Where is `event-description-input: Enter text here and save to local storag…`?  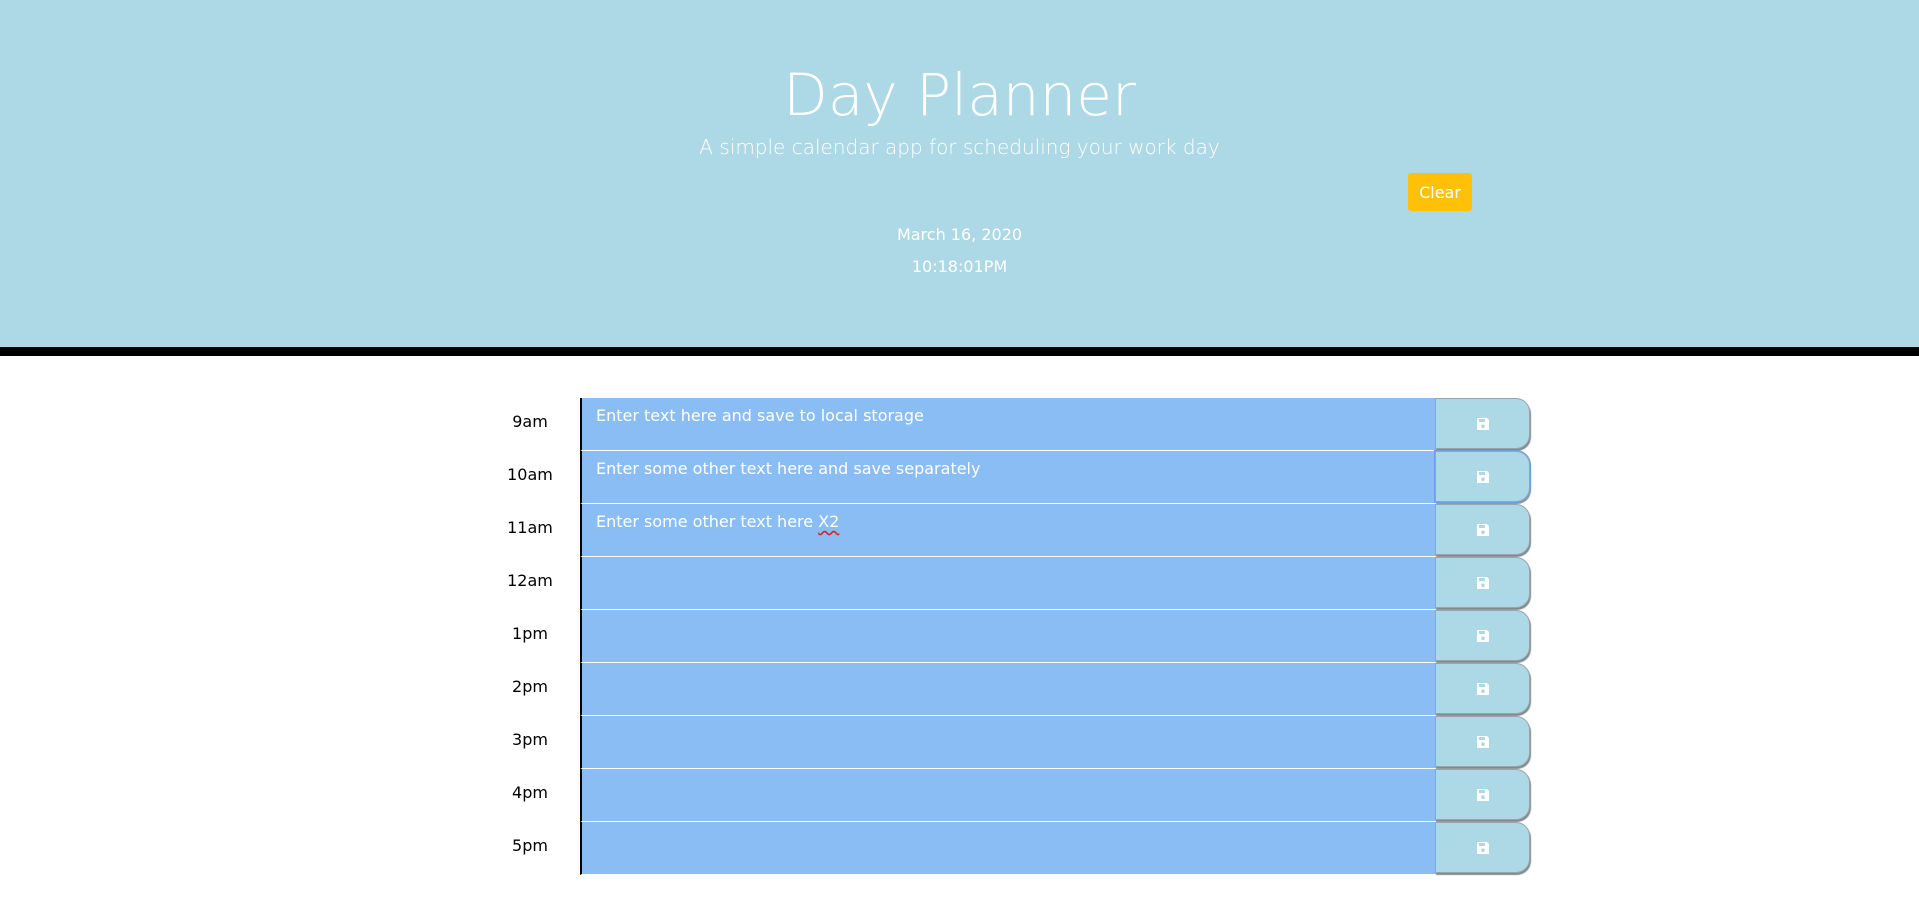
event-description-input: Enter text here and save to local storag… is located at coordinates (1008, 424).